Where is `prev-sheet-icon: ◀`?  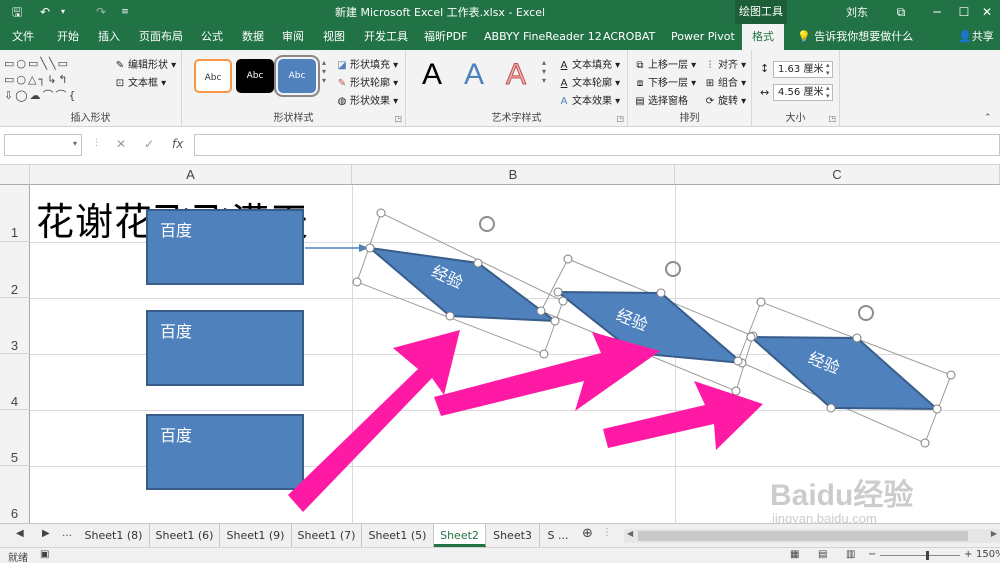
prev-sheet-icon: ◀ is located at coordinates (20, 533).